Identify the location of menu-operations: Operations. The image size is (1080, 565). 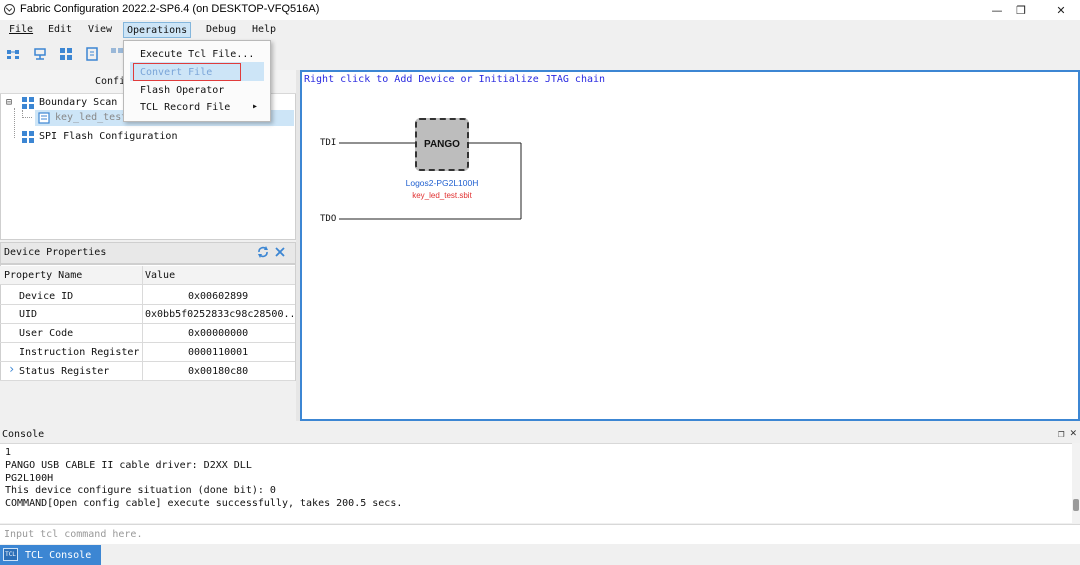
(157, 30).